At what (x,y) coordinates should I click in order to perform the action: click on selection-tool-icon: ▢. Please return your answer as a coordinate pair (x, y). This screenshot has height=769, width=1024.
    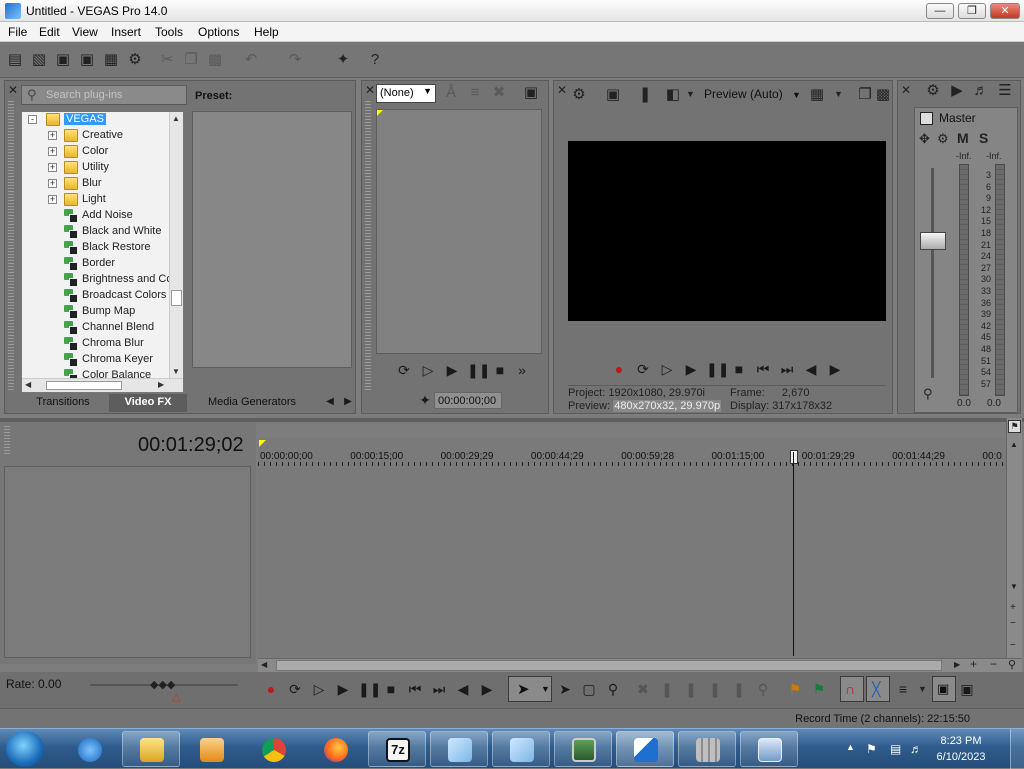
    Looking at the image, I should click on (589, 689).